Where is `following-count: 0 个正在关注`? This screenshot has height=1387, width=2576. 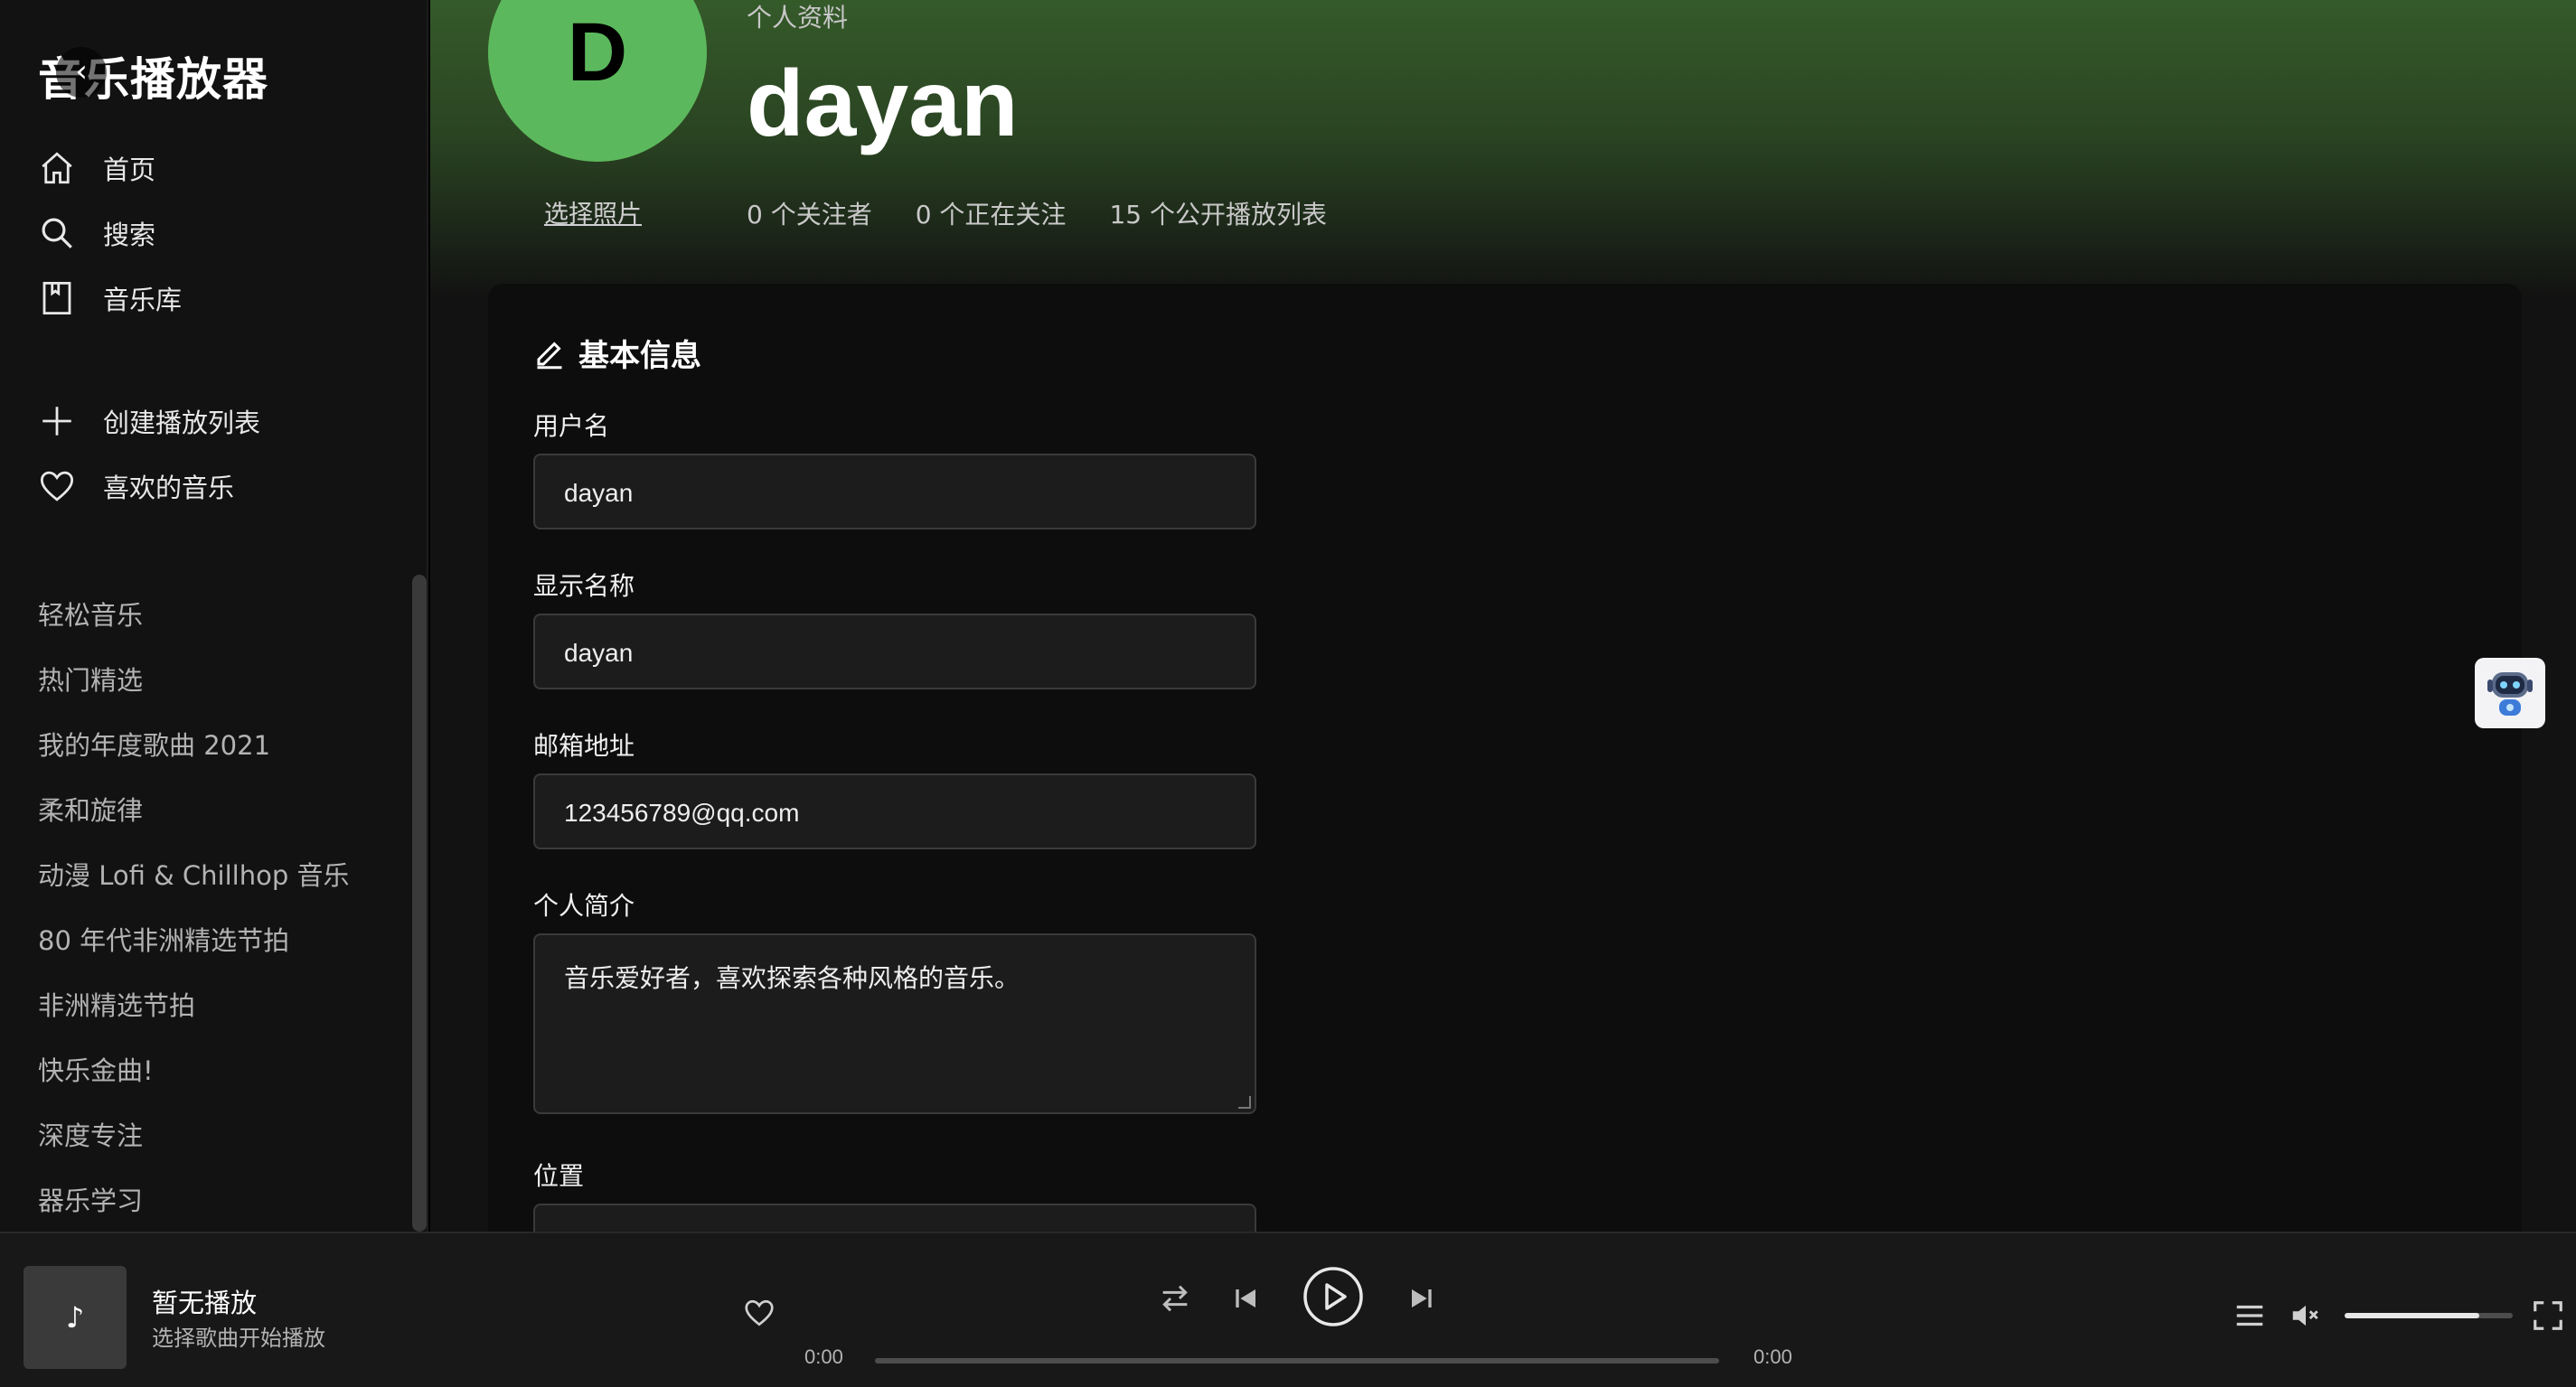 following-count: 0 个正在关注 is located at coordinates (992, 213).